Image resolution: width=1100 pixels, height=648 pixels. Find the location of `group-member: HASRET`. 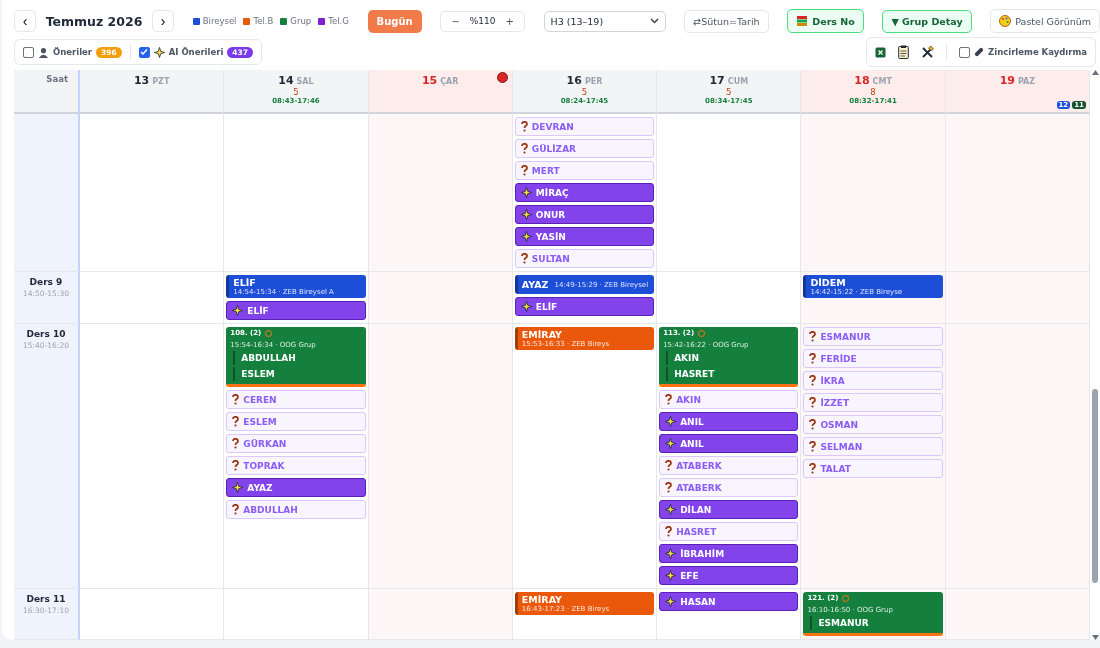

group-member: HASRET is located at coordinates (730, 374).